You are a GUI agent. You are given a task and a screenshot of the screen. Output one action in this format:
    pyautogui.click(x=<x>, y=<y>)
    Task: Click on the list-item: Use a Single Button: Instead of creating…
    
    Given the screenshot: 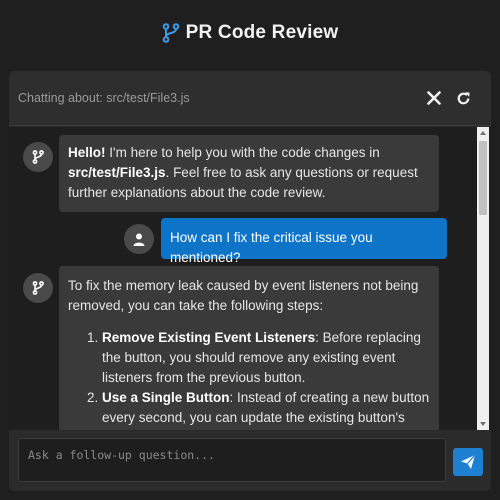 What is the action you would take?
    pyautogui.click(x=266, y=408)
    